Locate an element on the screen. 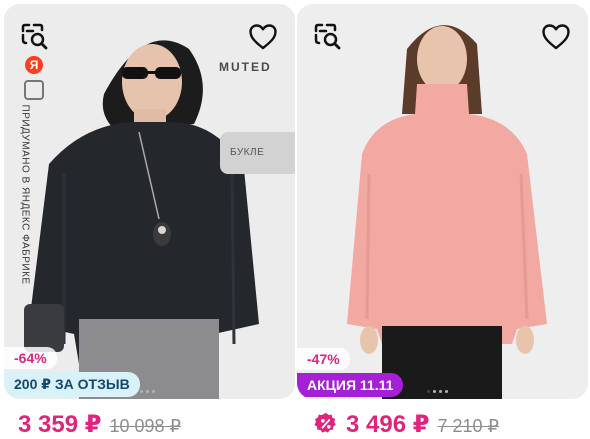 The height and width of the screenshot is (439, 590). current-price: 3 496 ₽ is located at coordinates (388, 424).